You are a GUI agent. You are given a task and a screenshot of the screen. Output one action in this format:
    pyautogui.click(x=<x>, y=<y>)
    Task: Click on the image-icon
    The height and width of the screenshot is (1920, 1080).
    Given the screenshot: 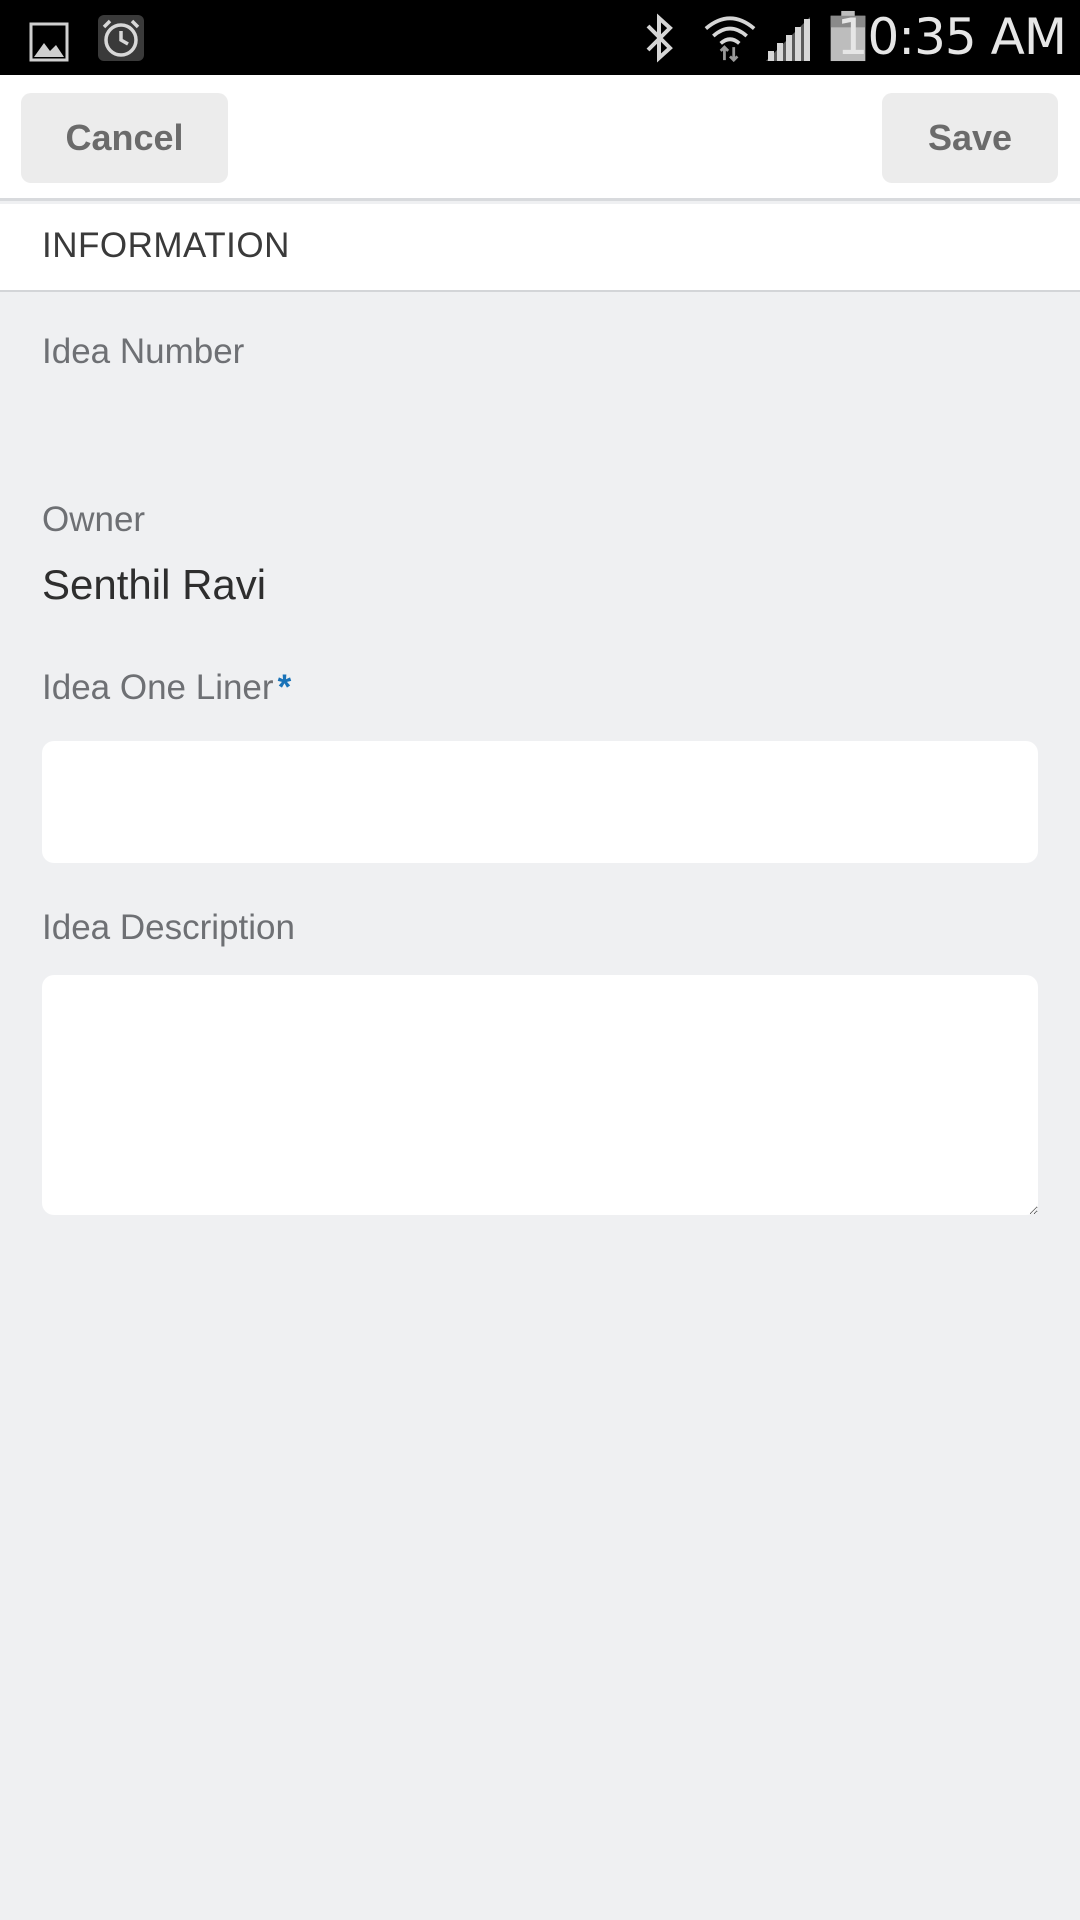 What is the action you would take?
    pyautogui.click(x=49, y=42)
    